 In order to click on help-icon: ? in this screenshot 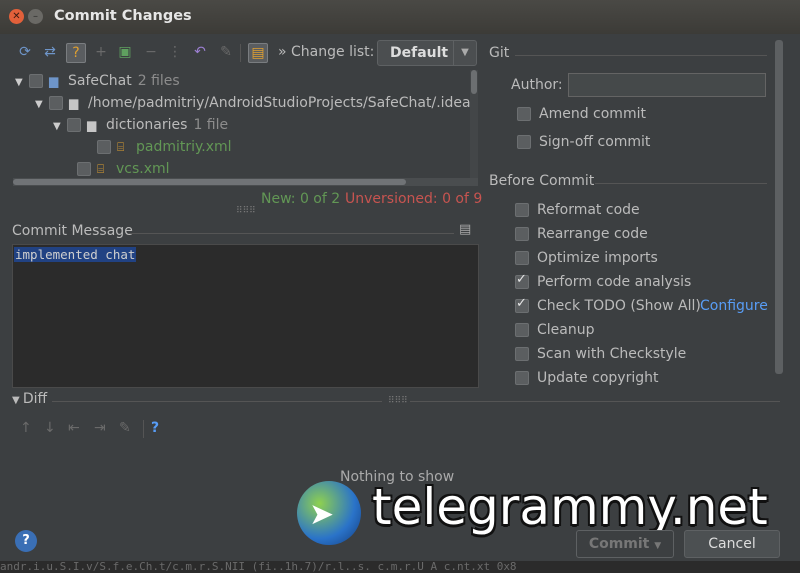, I will do `click(155, 428)`.